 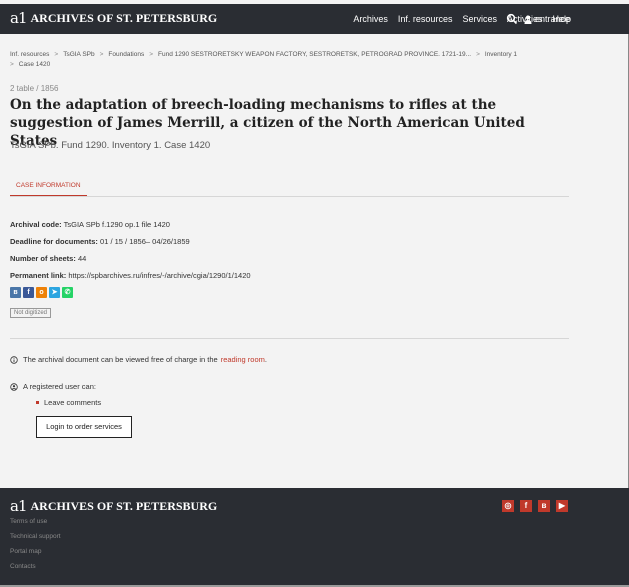 I want to click on breadcrumb-item: Inf. resources, so click(x=29, y=54).